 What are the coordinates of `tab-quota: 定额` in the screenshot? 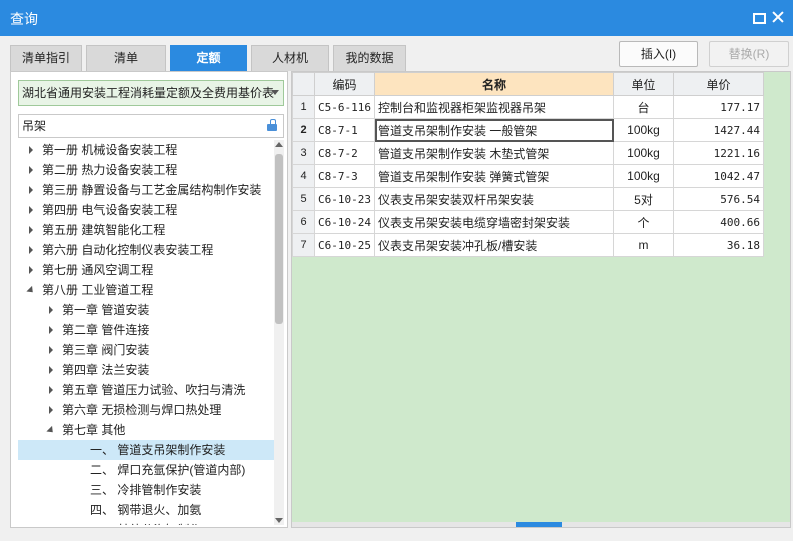 It's located at (208, 58).